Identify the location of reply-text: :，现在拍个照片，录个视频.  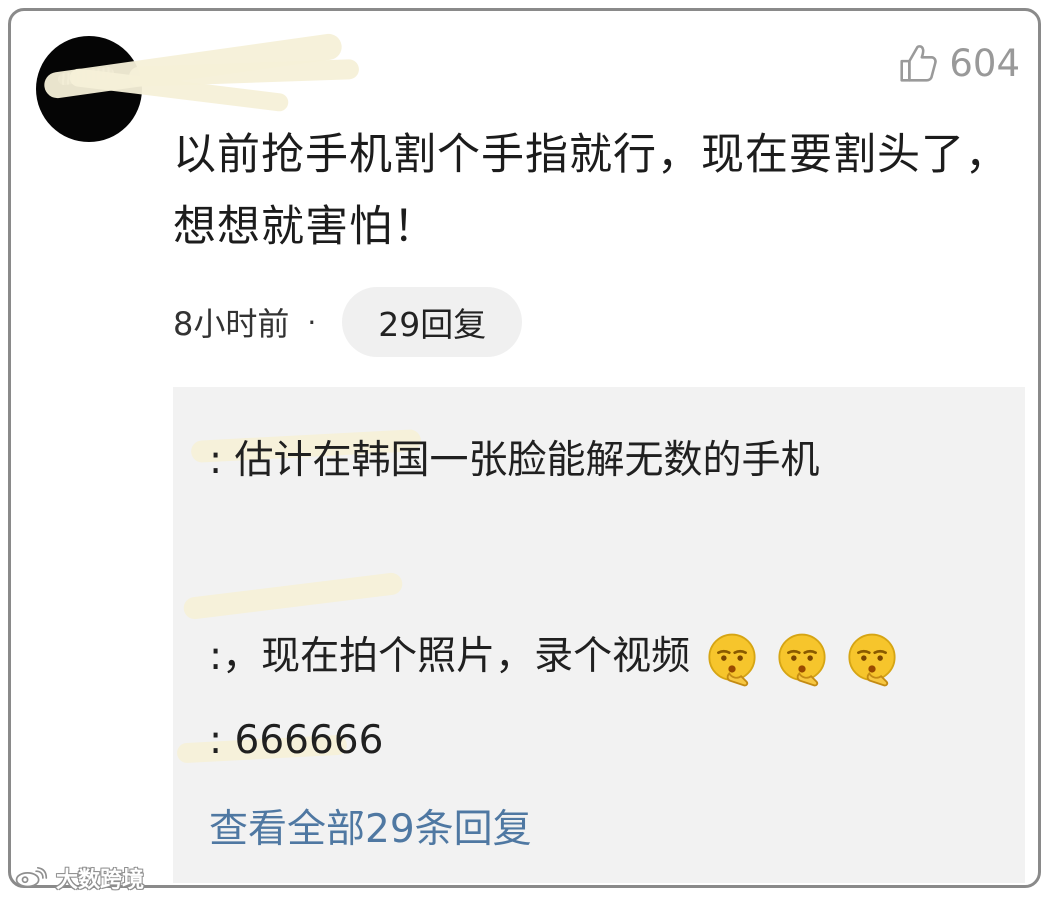
(450, 656).